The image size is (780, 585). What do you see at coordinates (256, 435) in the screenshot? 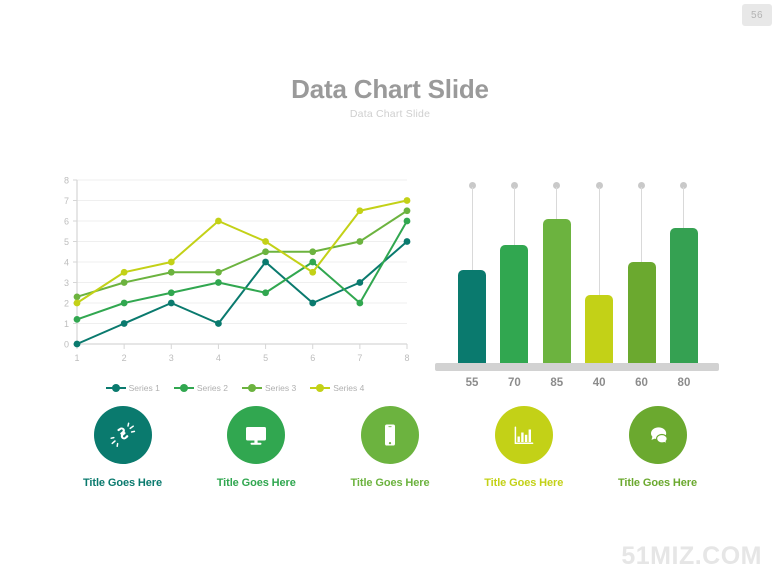
I see `monitor-icon` at bounding box center [256, 435].